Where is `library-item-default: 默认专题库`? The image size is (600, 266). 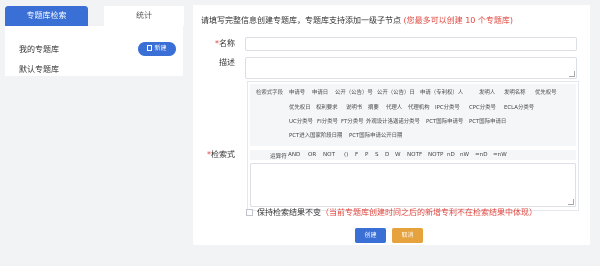
library-item-default: 默认专题库 is located at coordinates (39, 69).